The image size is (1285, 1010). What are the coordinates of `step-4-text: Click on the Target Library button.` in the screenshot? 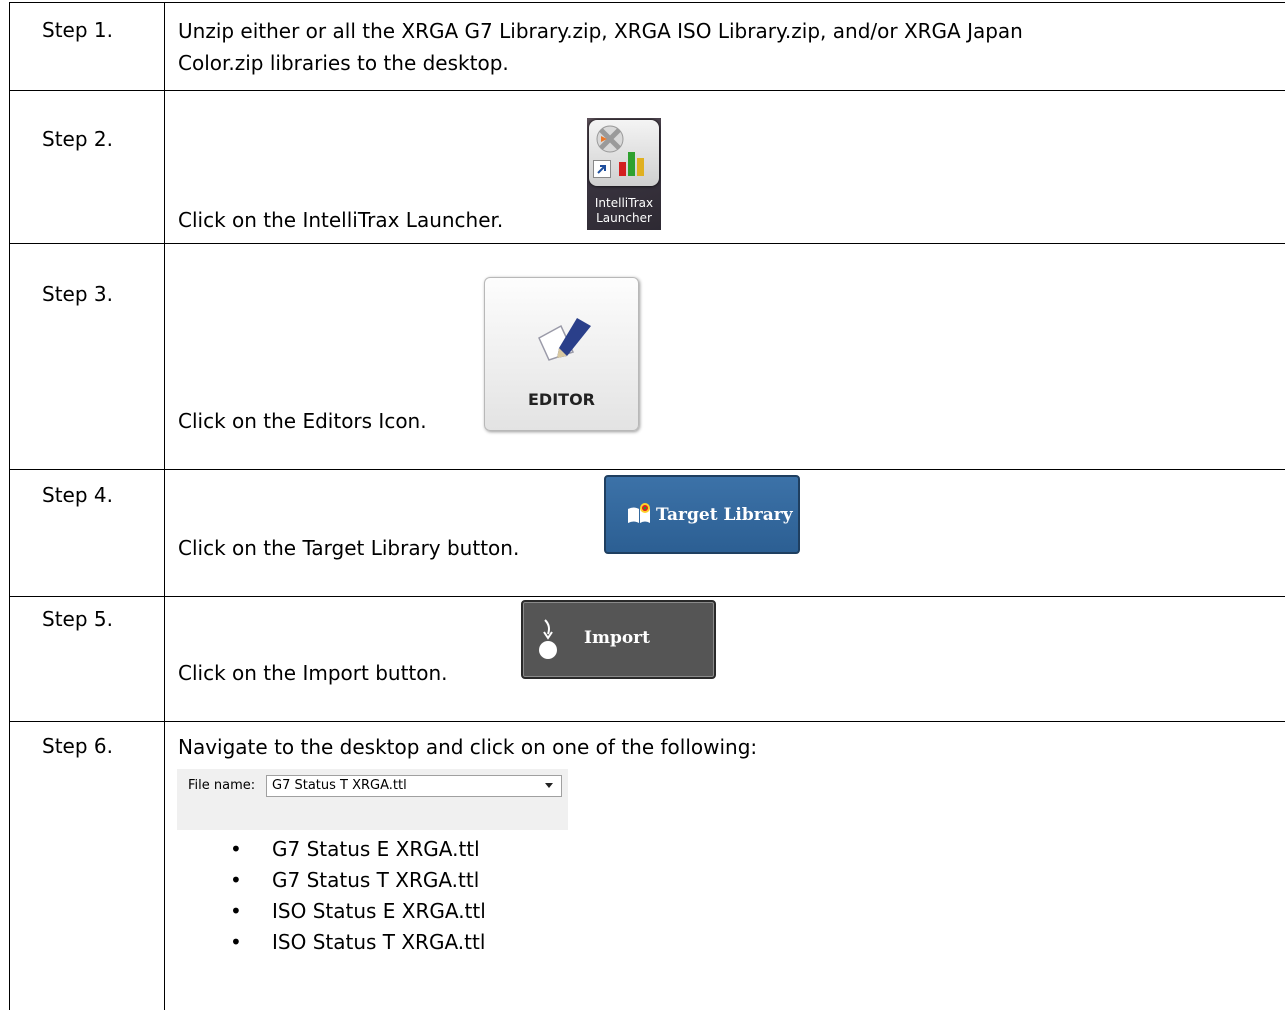 It's located at (349, 548).